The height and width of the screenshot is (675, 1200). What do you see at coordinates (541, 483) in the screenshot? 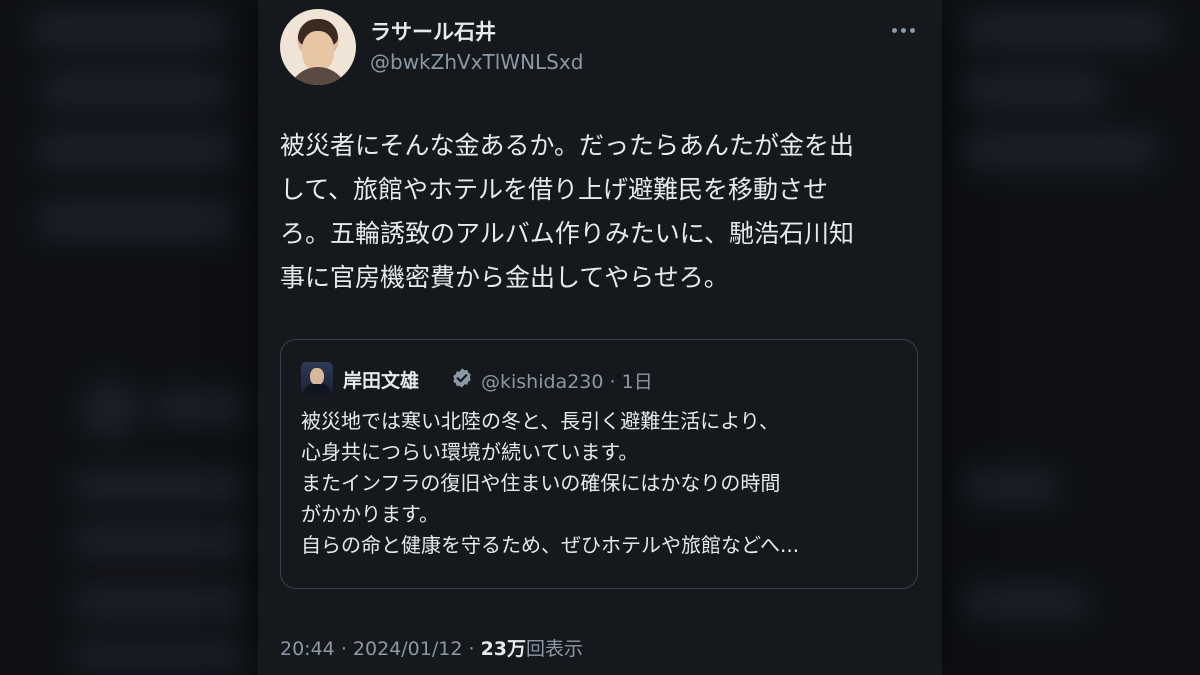
I see `quote-body-line: またインフラの復旧や住まいの確保にはかなりの時間` at bounding box center [541, 483].